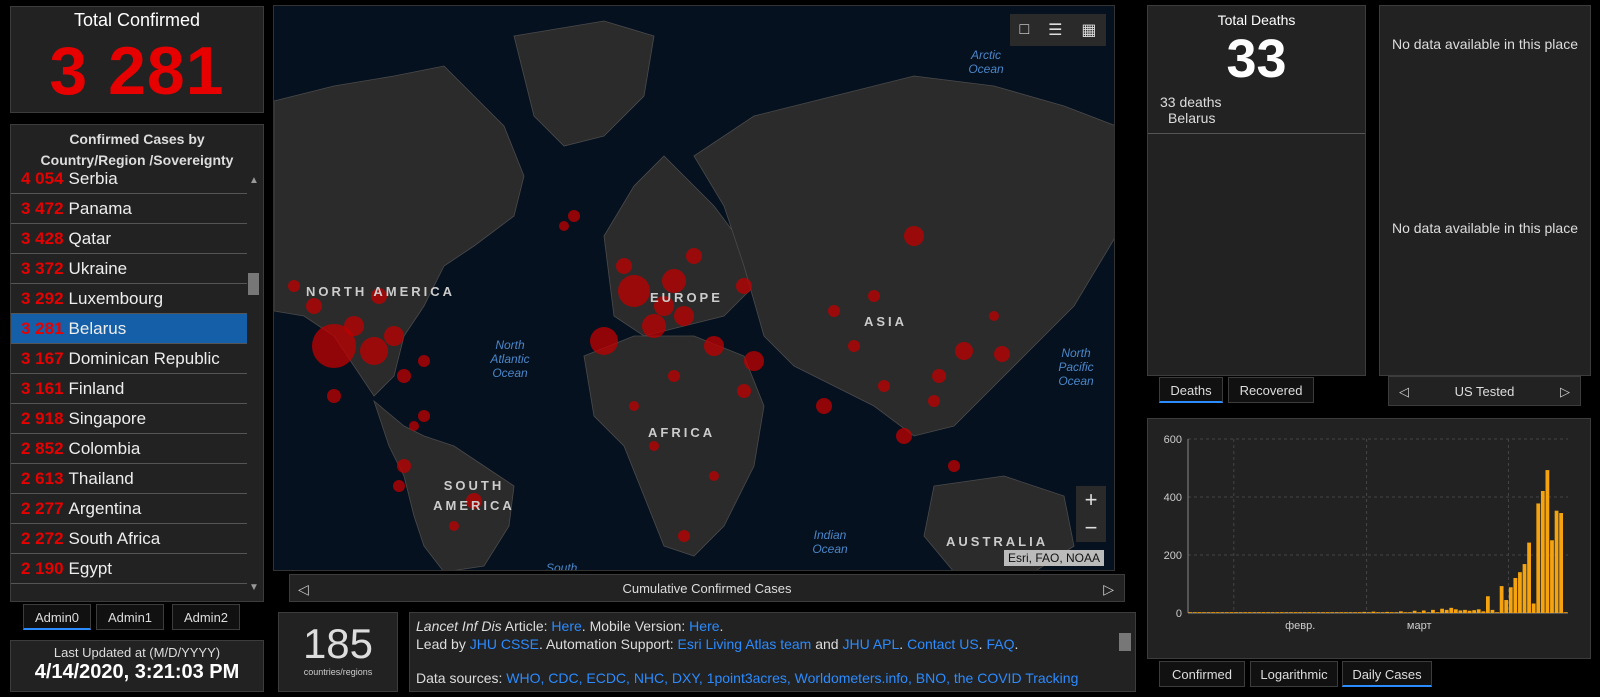  What do you see at coordinates (745, 644) in the screenshot?
I see `esri-team-link: Esri Living Atlas team` at bounding box center [745, 644].